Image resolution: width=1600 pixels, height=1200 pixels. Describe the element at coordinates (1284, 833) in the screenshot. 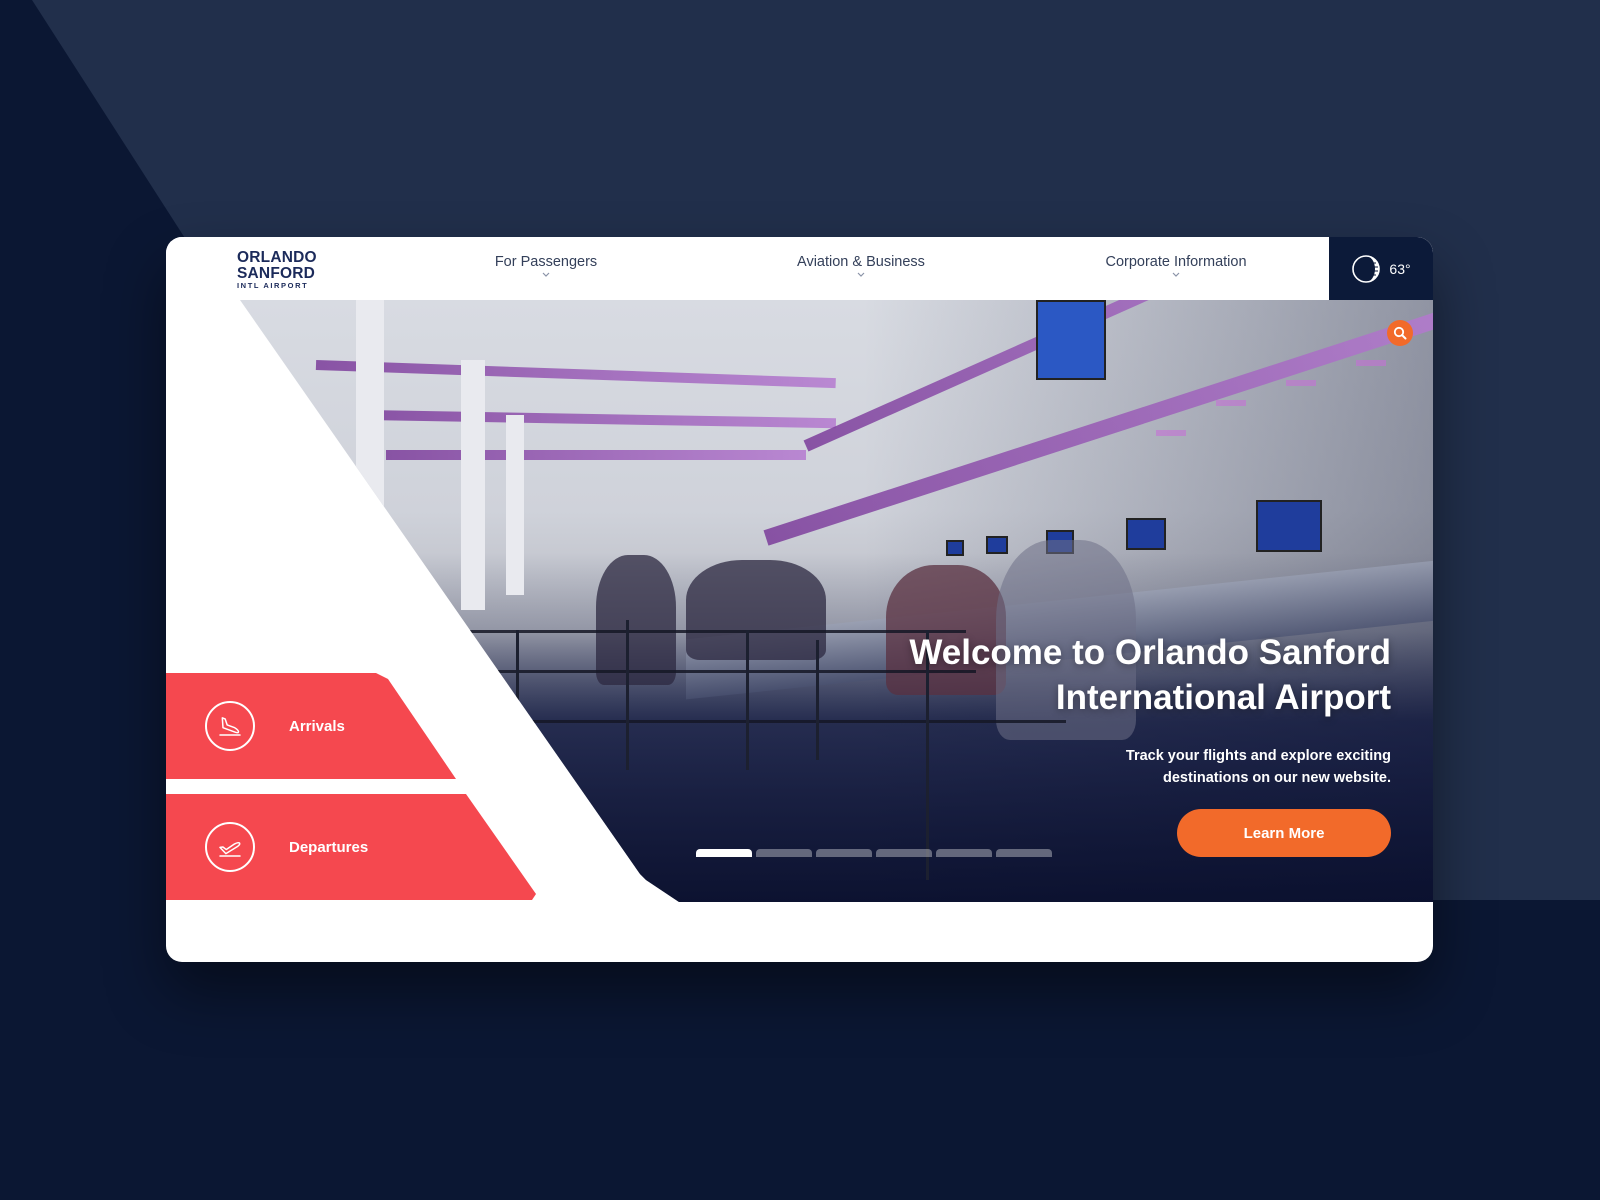

I see `learn-more-button: Learn More` at that location.